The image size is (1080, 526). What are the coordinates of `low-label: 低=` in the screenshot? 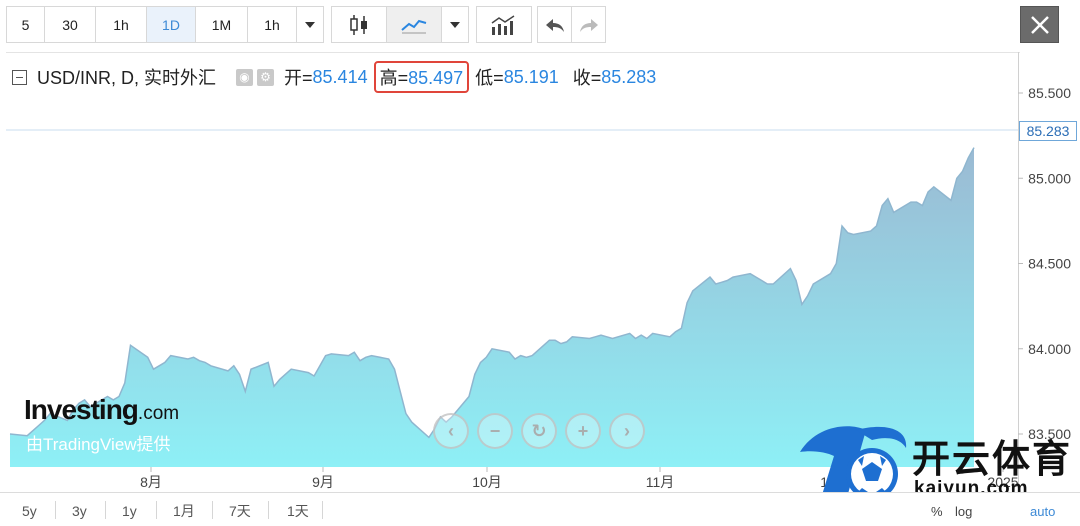 It's located at (489, 78).